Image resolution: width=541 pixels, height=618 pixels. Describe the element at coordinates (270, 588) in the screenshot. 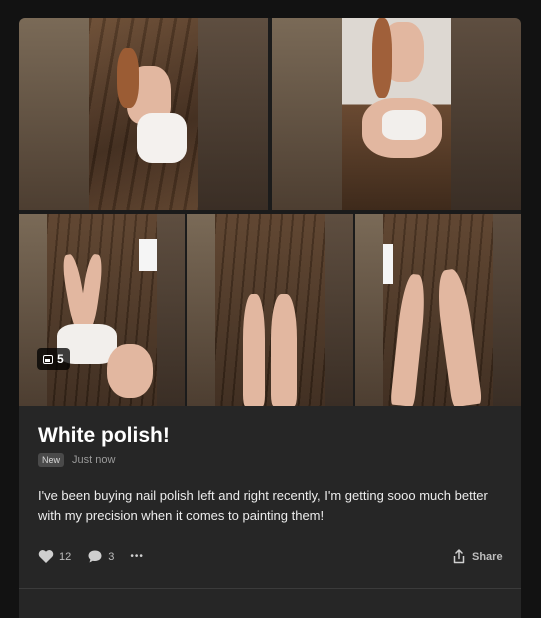

I see `divider` at that location.